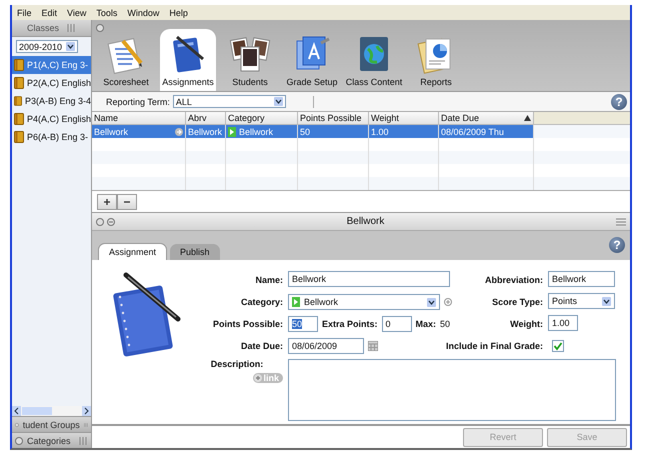 The image size is (646, 453). What do you see at coordinates (195, 252) in the screenshot?
I see `panel-tab: Publish` at bounding box center [195, 252].